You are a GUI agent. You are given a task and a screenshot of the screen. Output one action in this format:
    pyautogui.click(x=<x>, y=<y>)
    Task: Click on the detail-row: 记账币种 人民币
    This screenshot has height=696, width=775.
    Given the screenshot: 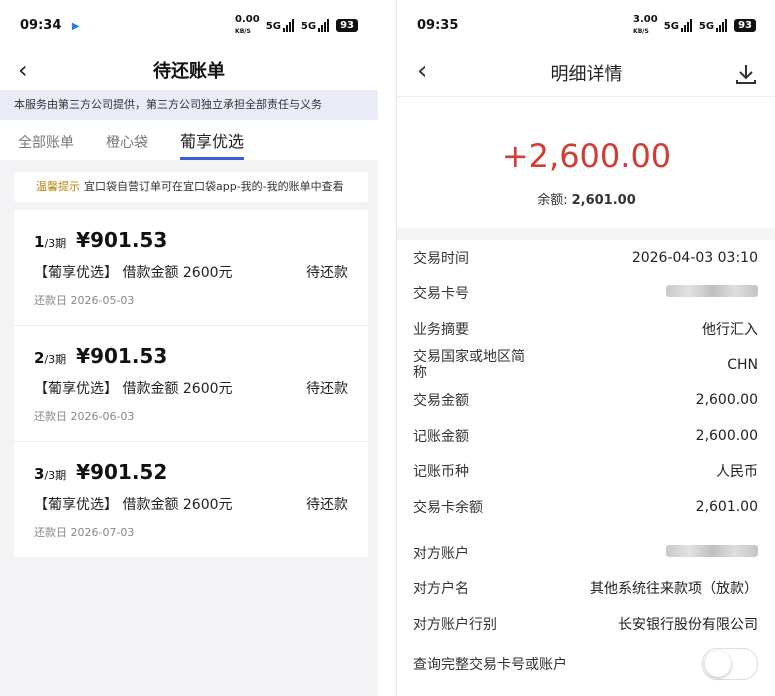 What is the action you would take?
    pyautogui.click(x=585, y=472)
    